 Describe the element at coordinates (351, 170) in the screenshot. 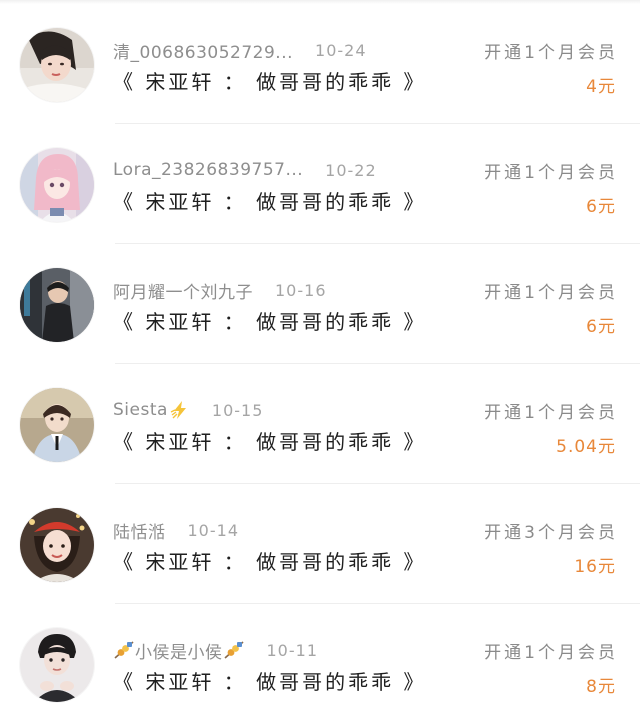

I see `purchase-date: 10-22` at that location.